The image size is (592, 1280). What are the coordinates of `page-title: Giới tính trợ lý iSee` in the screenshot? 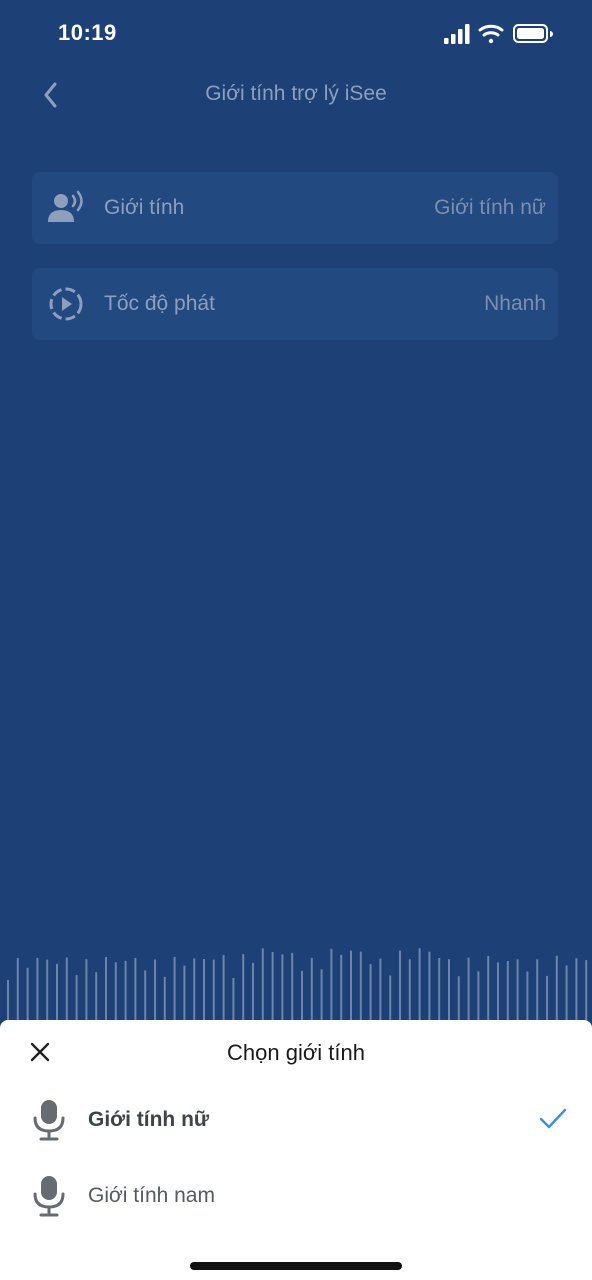 It's located at (296, 93).